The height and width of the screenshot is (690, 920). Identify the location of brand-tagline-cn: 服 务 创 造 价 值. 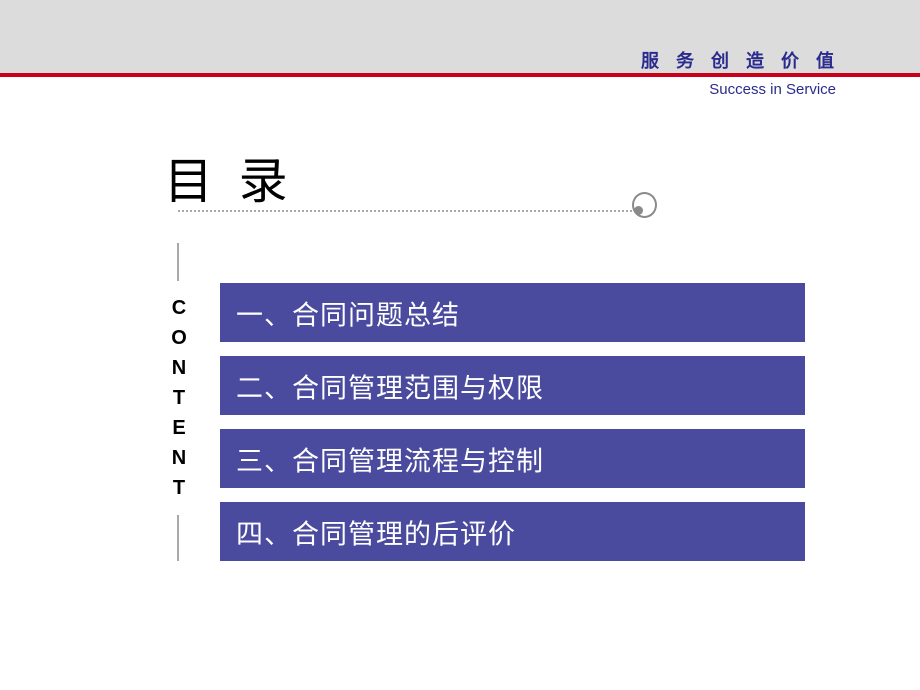
(740, 61).